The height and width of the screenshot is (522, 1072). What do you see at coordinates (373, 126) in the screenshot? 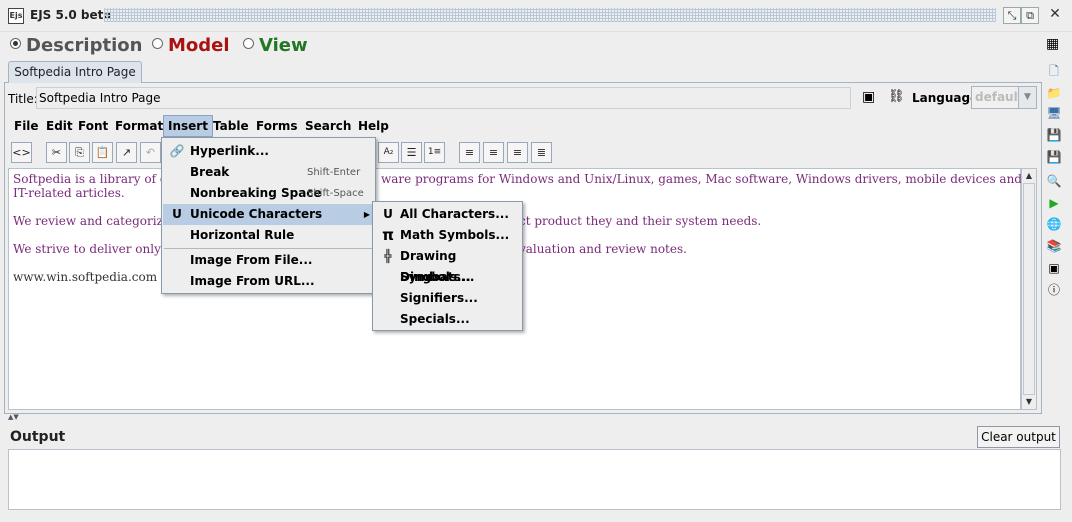
I see `menu-help: Help` at bounding box center [373, 126].